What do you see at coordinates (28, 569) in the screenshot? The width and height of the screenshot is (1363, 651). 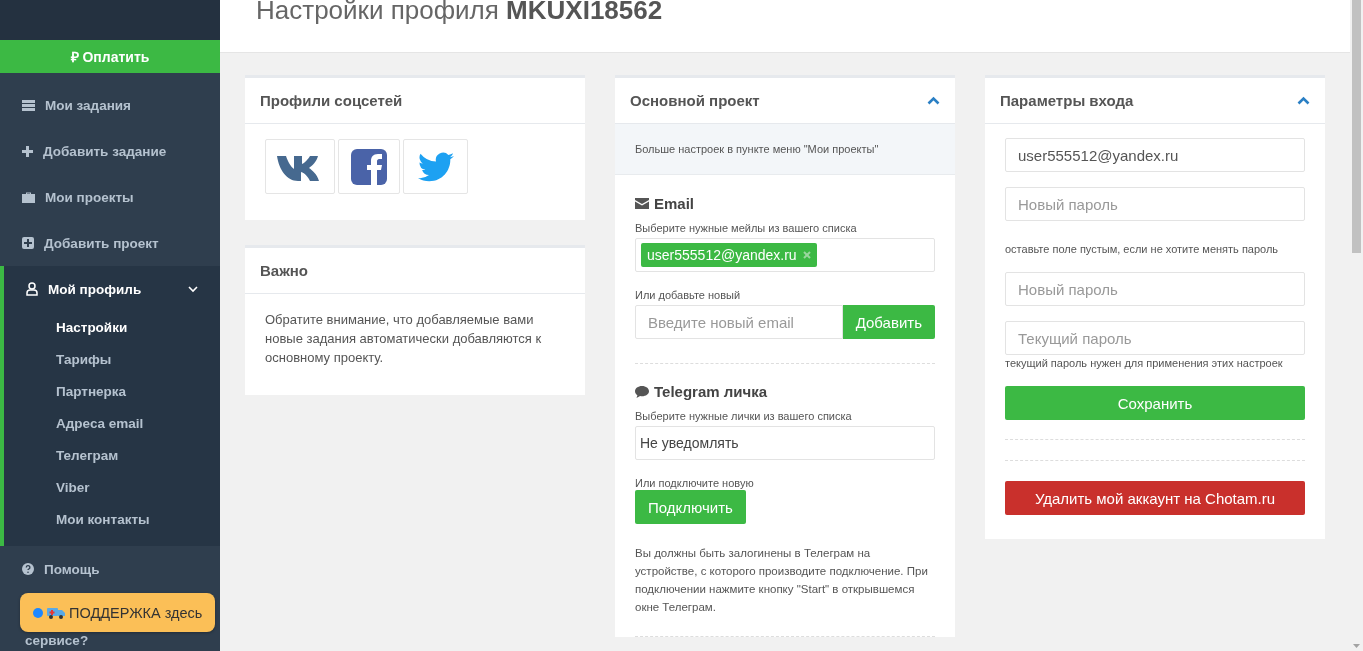 I see `help-icon` at bounding box center [28, 569].